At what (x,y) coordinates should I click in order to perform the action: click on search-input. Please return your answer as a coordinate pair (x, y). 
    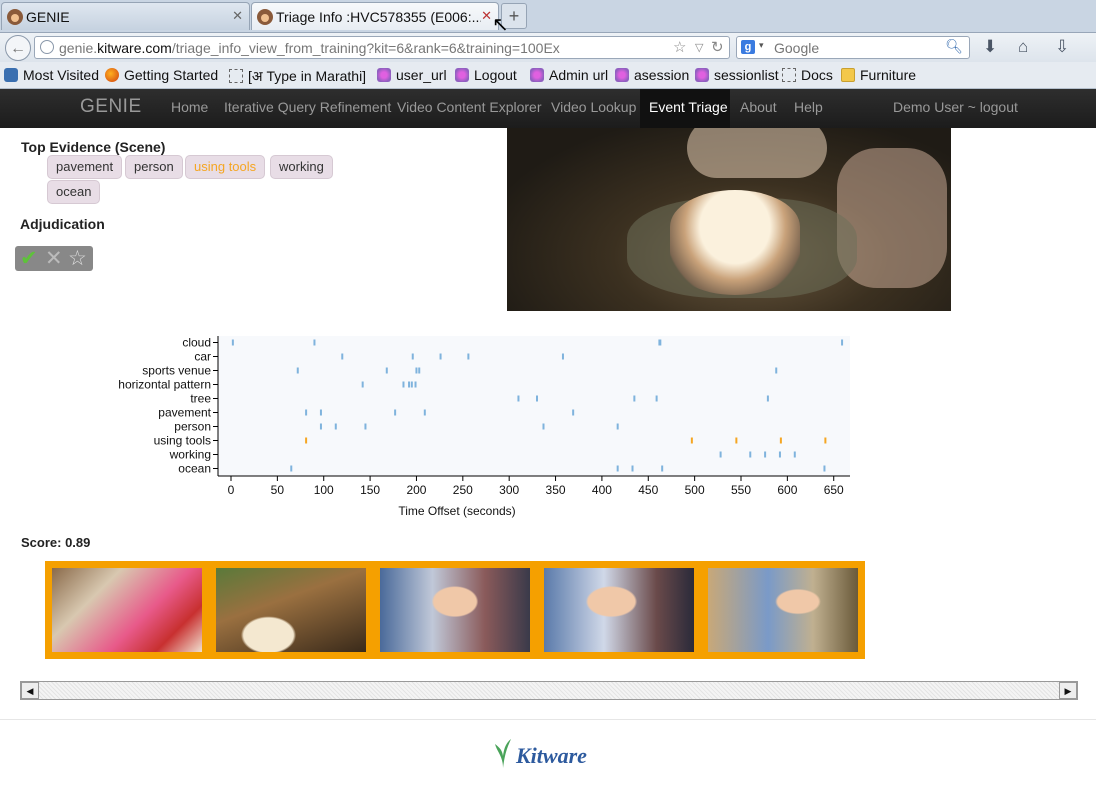
    Looking at the image, I should click on (859, 48).